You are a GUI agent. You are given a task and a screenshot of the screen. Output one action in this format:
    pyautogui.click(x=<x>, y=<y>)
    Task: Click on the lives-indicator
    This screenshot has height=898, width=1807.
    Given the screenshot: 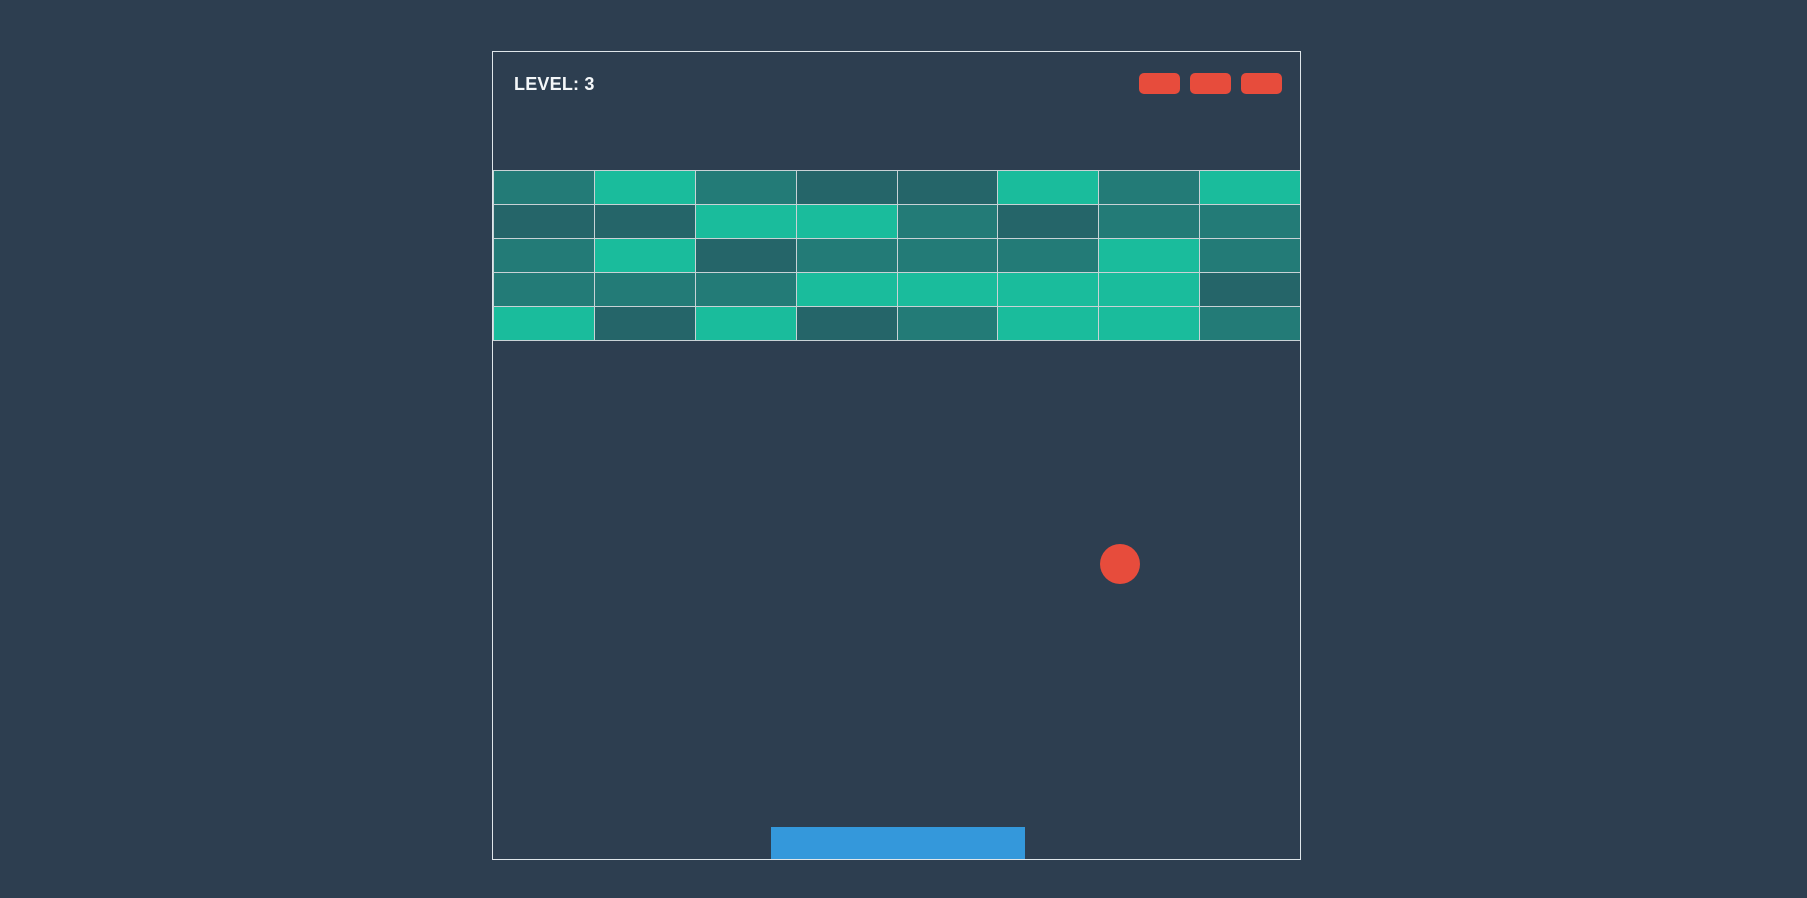 What is the action you would take?
    pyautogui.click(x=1210, y=83)
    